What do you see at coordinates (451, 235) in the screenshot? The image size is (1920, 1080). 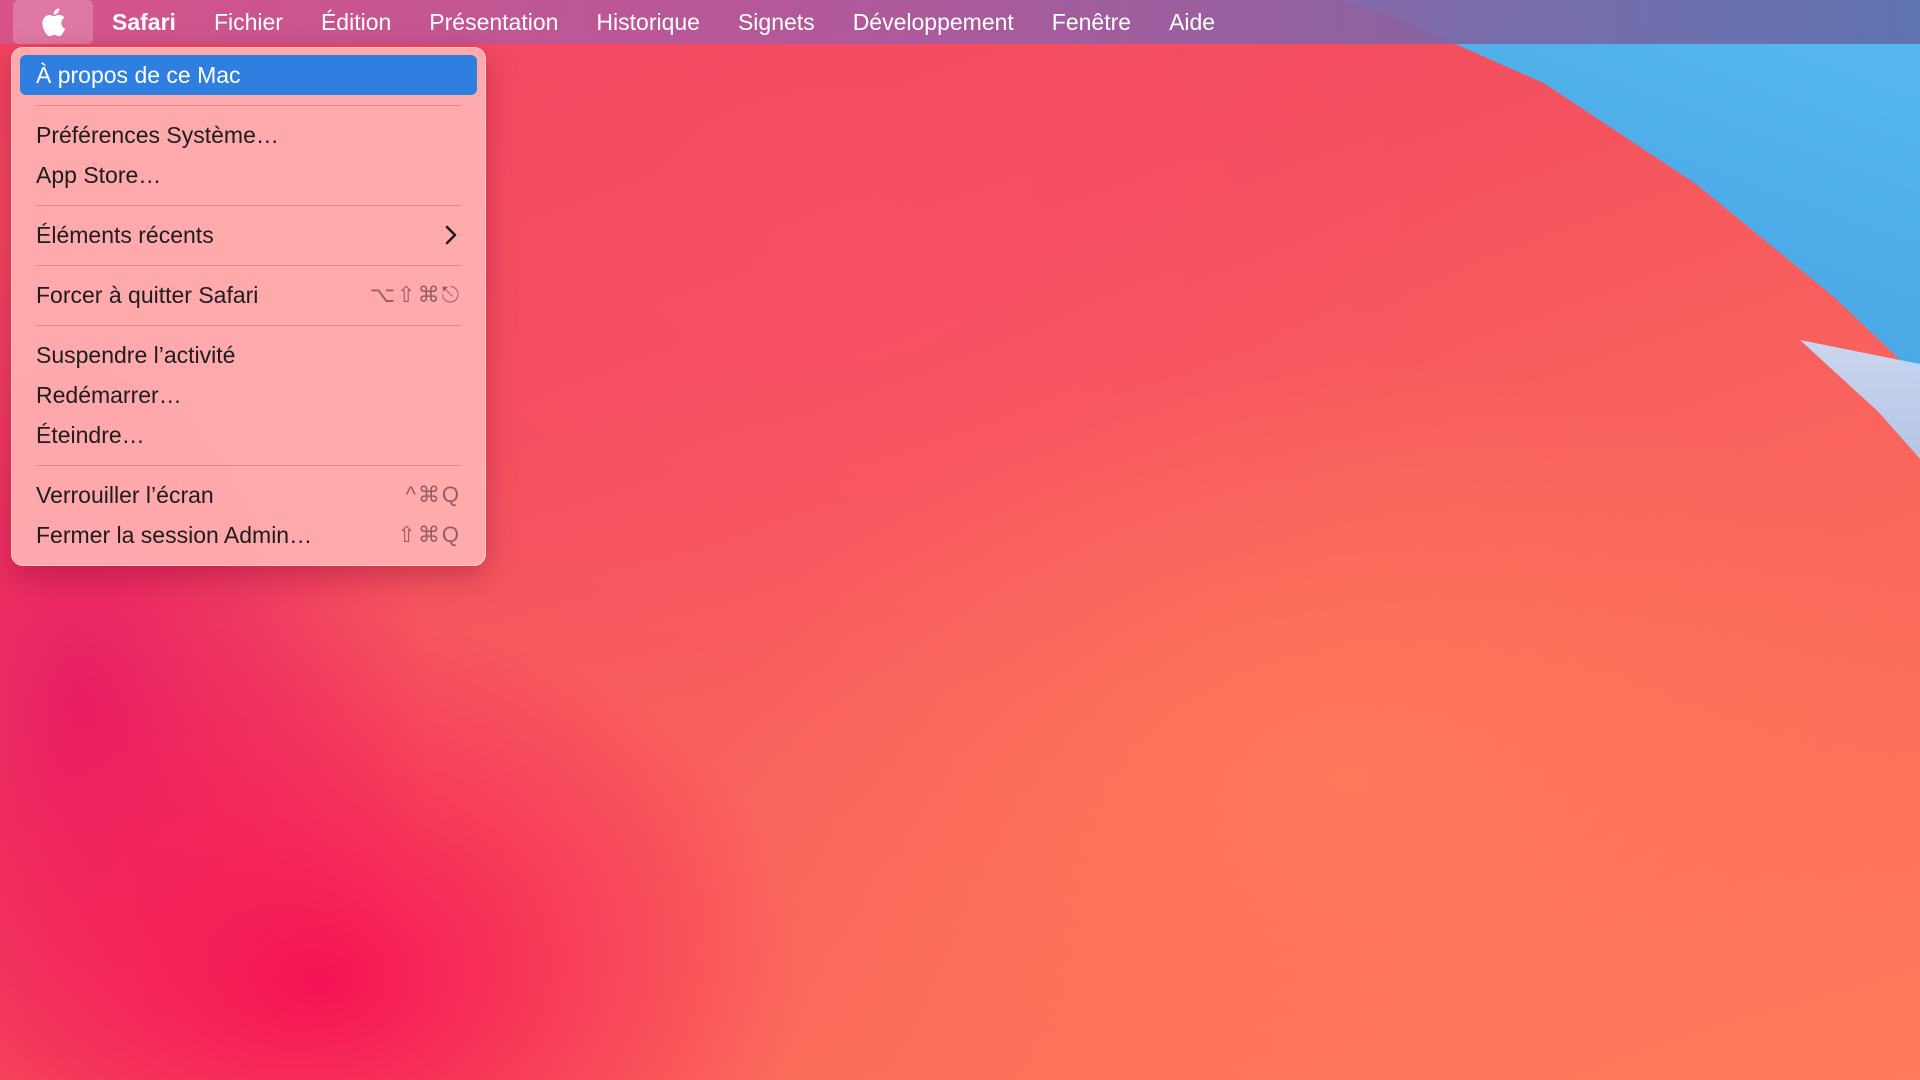 I see `chevron-right-icon` at bounding box center [451, 235].